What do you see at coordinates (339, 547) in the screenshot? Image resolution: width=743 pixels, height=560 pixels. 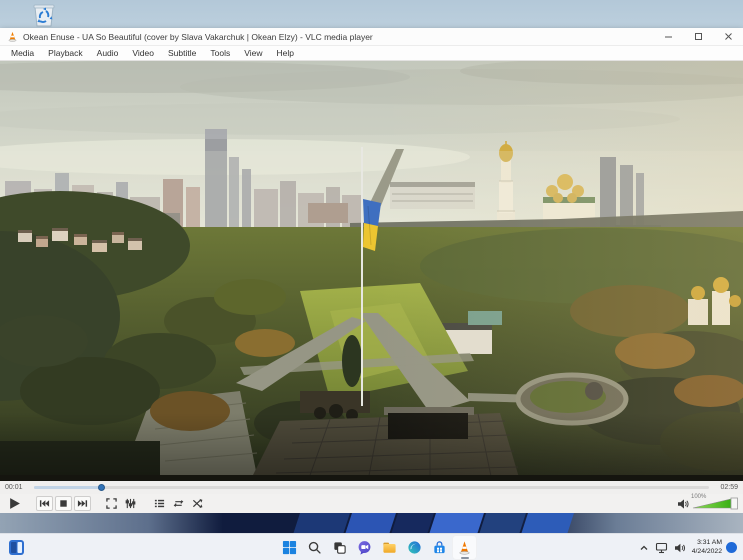 I see `task-view-button` at bounding box center [339, 547].